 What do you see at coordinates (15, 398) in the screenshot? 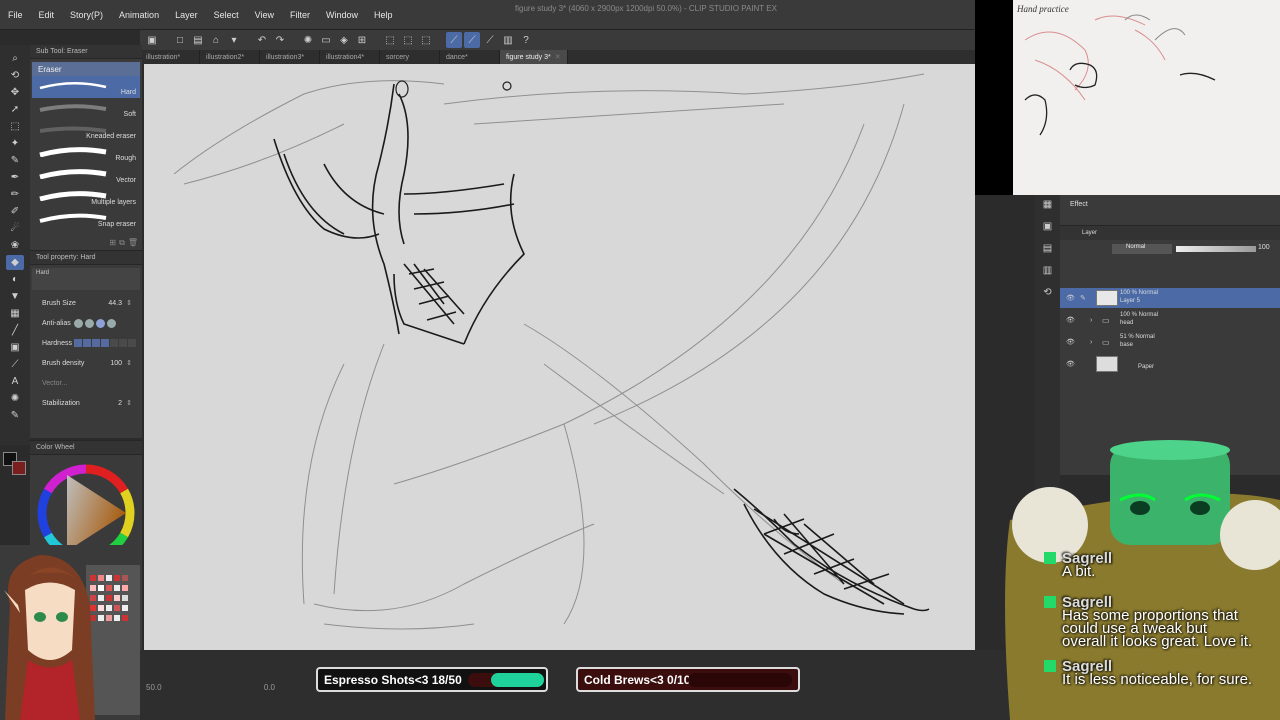
I see `balloon-tool-icon: ✺` at bounding box center [15, 398].